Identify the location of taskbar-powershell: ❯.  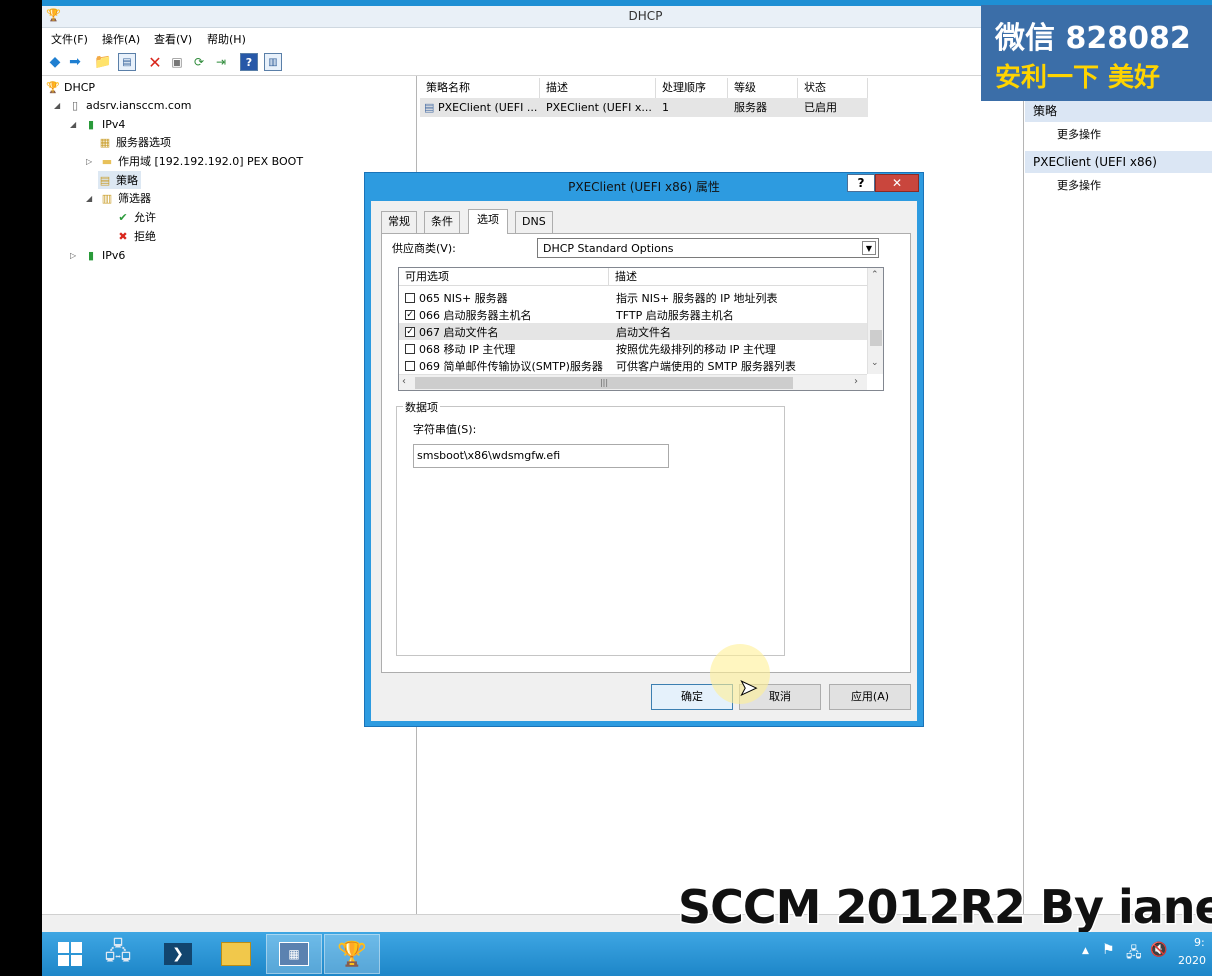
(178, 954).